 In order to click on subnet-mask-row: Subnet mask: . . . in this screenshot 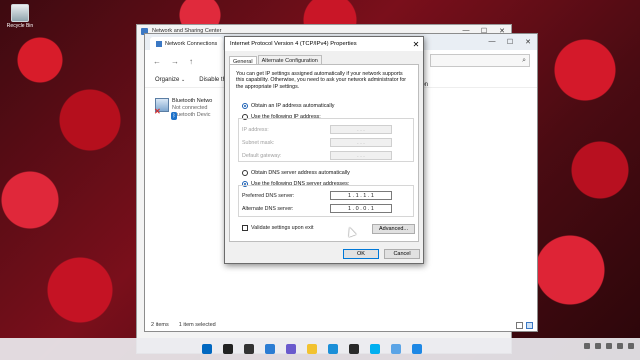, I will do `click(317, 142)`.